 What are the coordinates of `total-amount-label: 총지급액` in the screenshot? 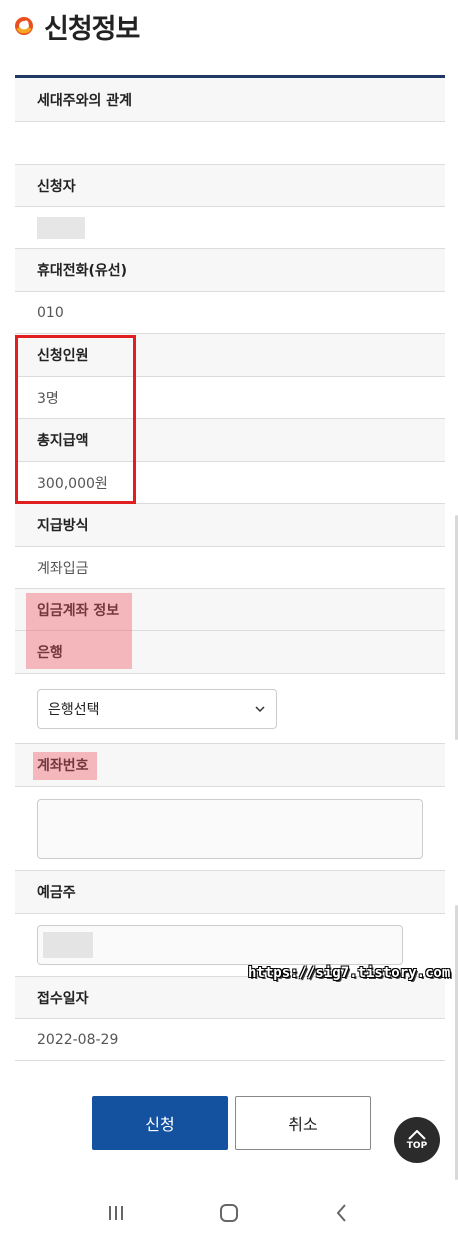 It's located at (230, 440).